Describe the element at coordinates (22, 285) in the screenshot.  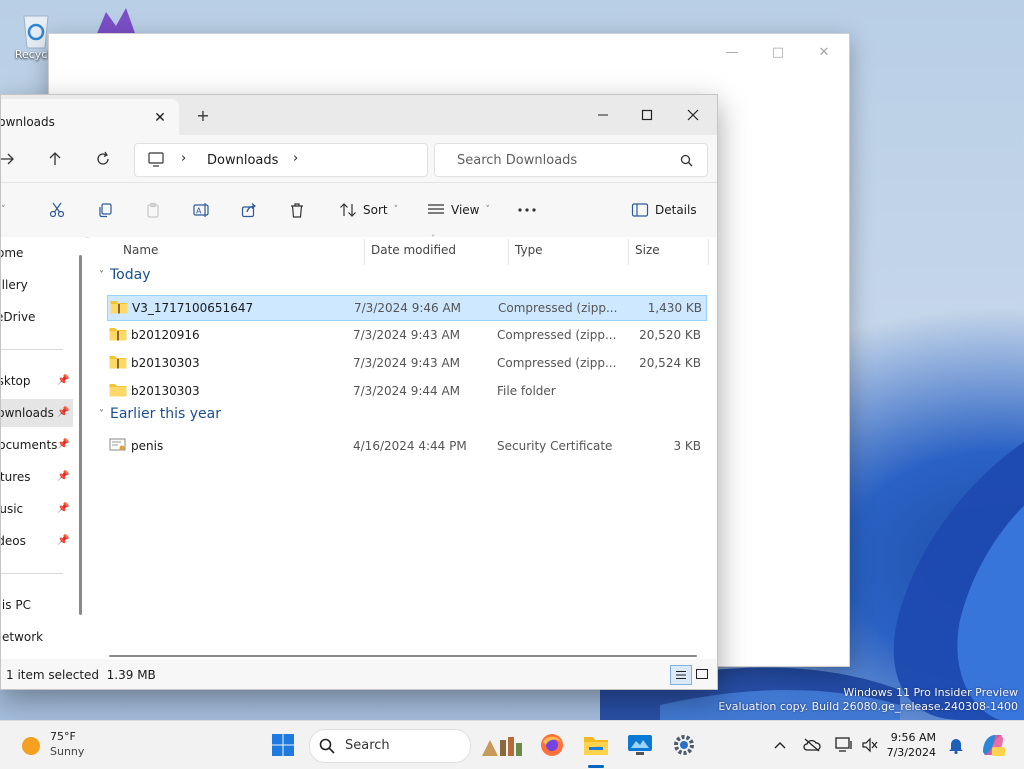
I see `nav-item-gallery: Gallery` at that location.